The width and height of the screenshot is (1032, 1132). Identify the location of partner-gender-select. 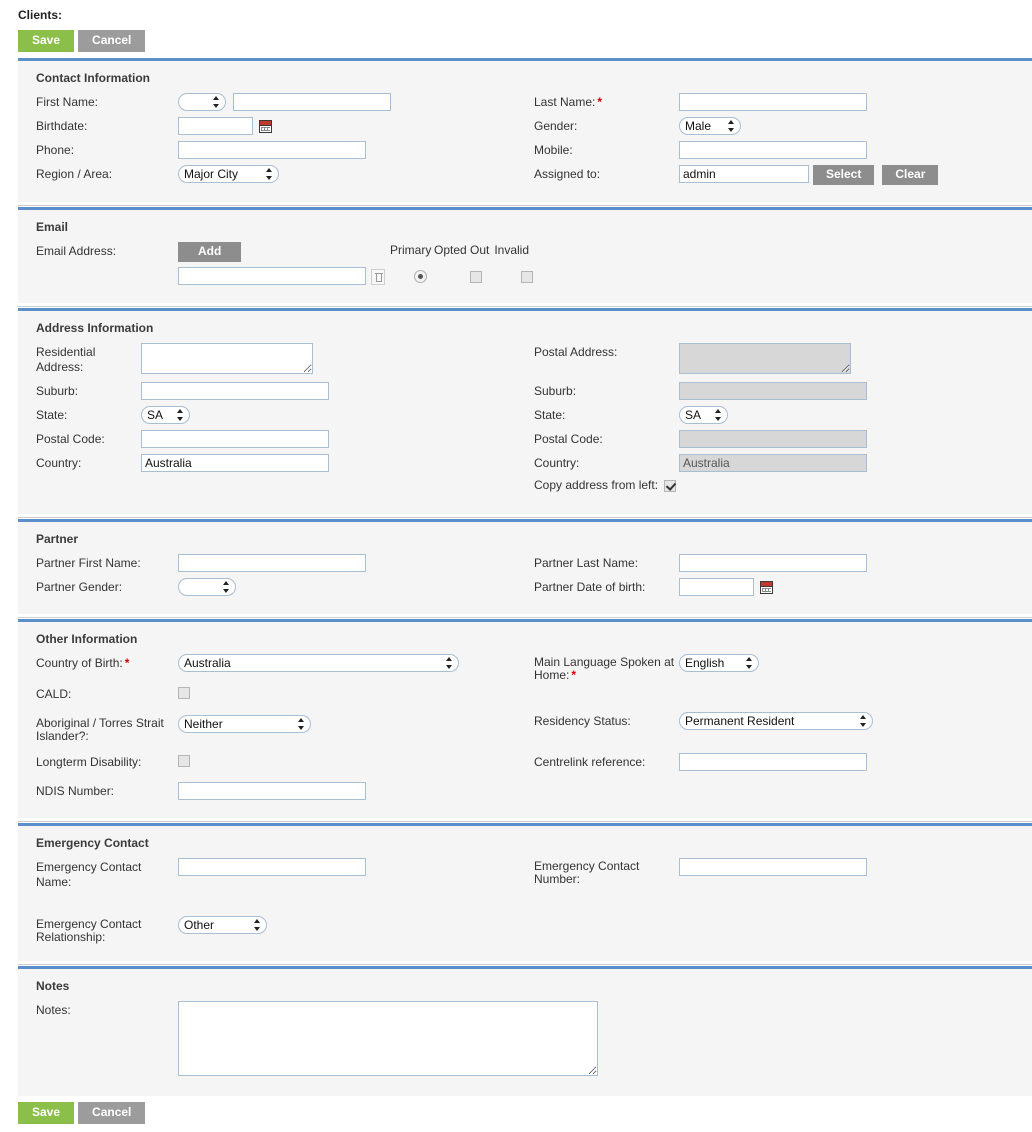
(207, 587).